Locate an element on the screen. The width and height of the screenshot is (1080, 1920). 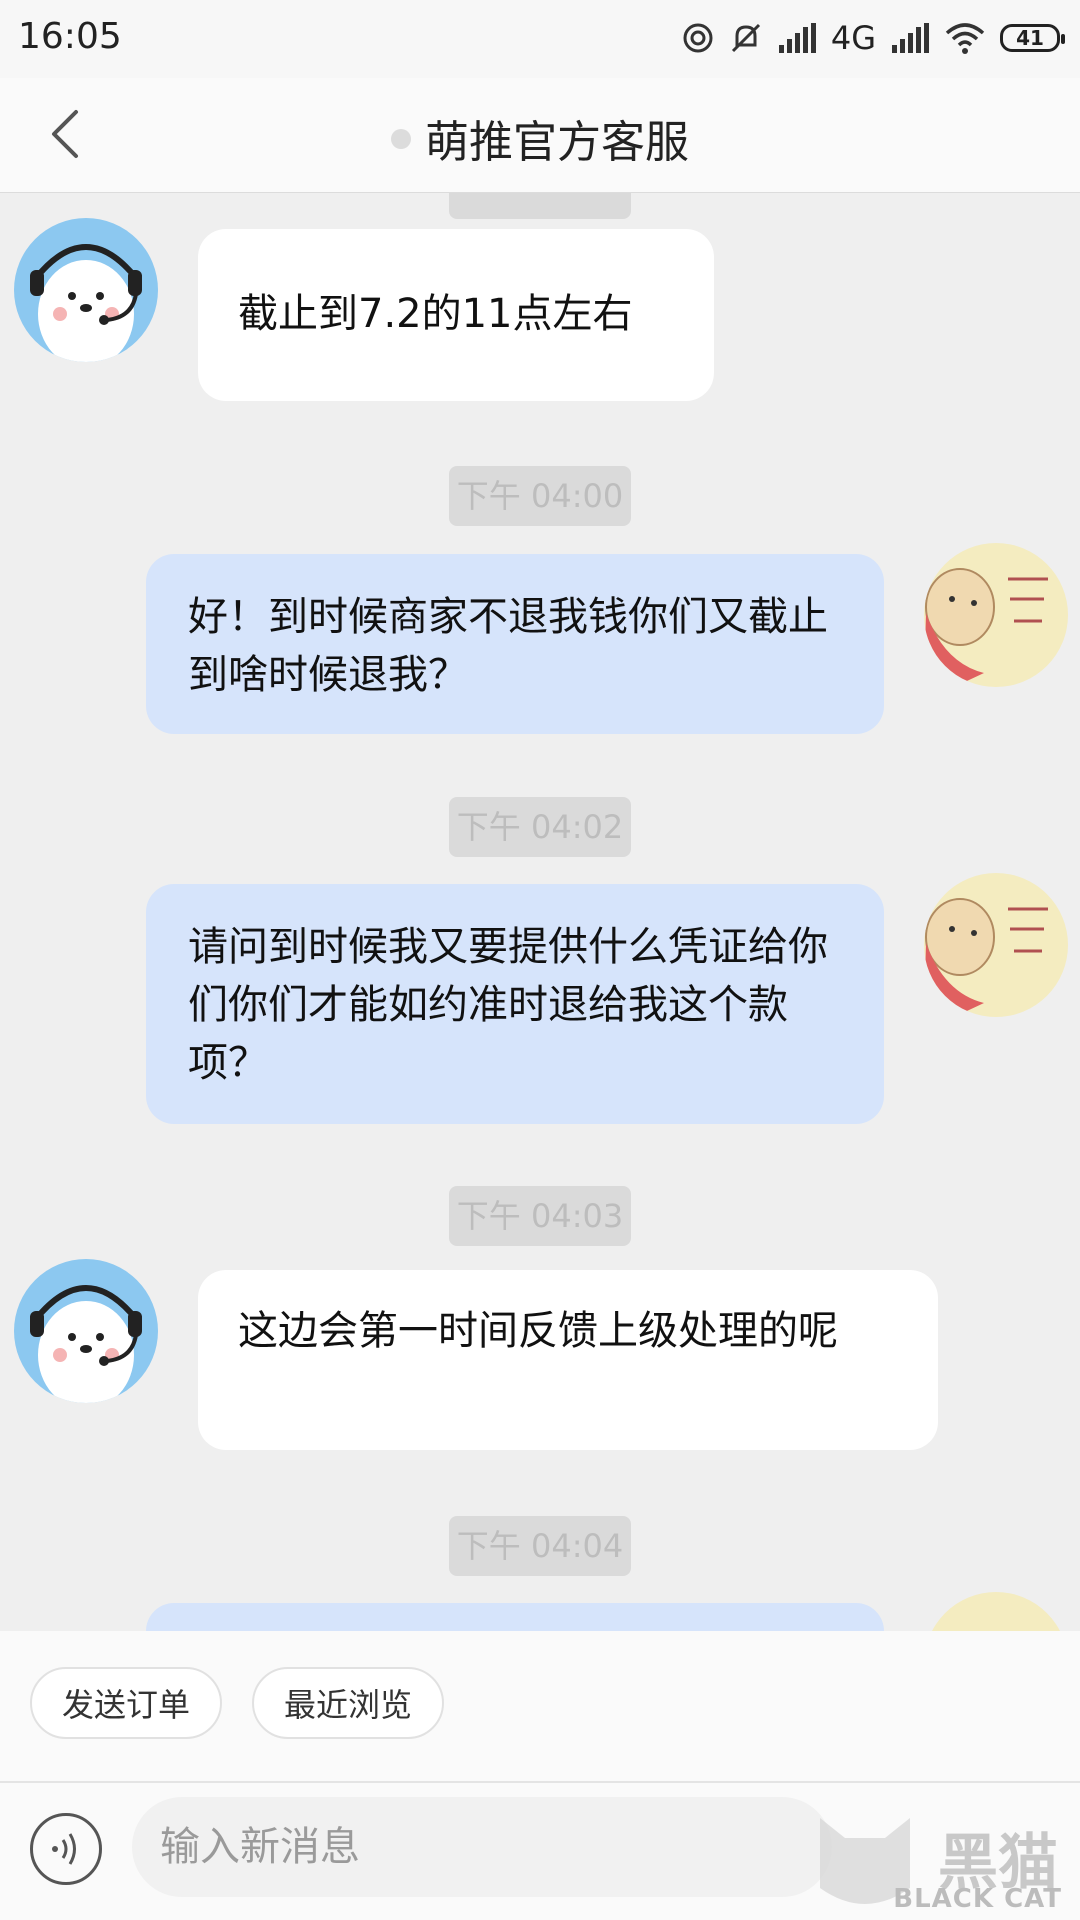
chat-title-text: 萌推官方客服 is located at coordinates (557, 142).